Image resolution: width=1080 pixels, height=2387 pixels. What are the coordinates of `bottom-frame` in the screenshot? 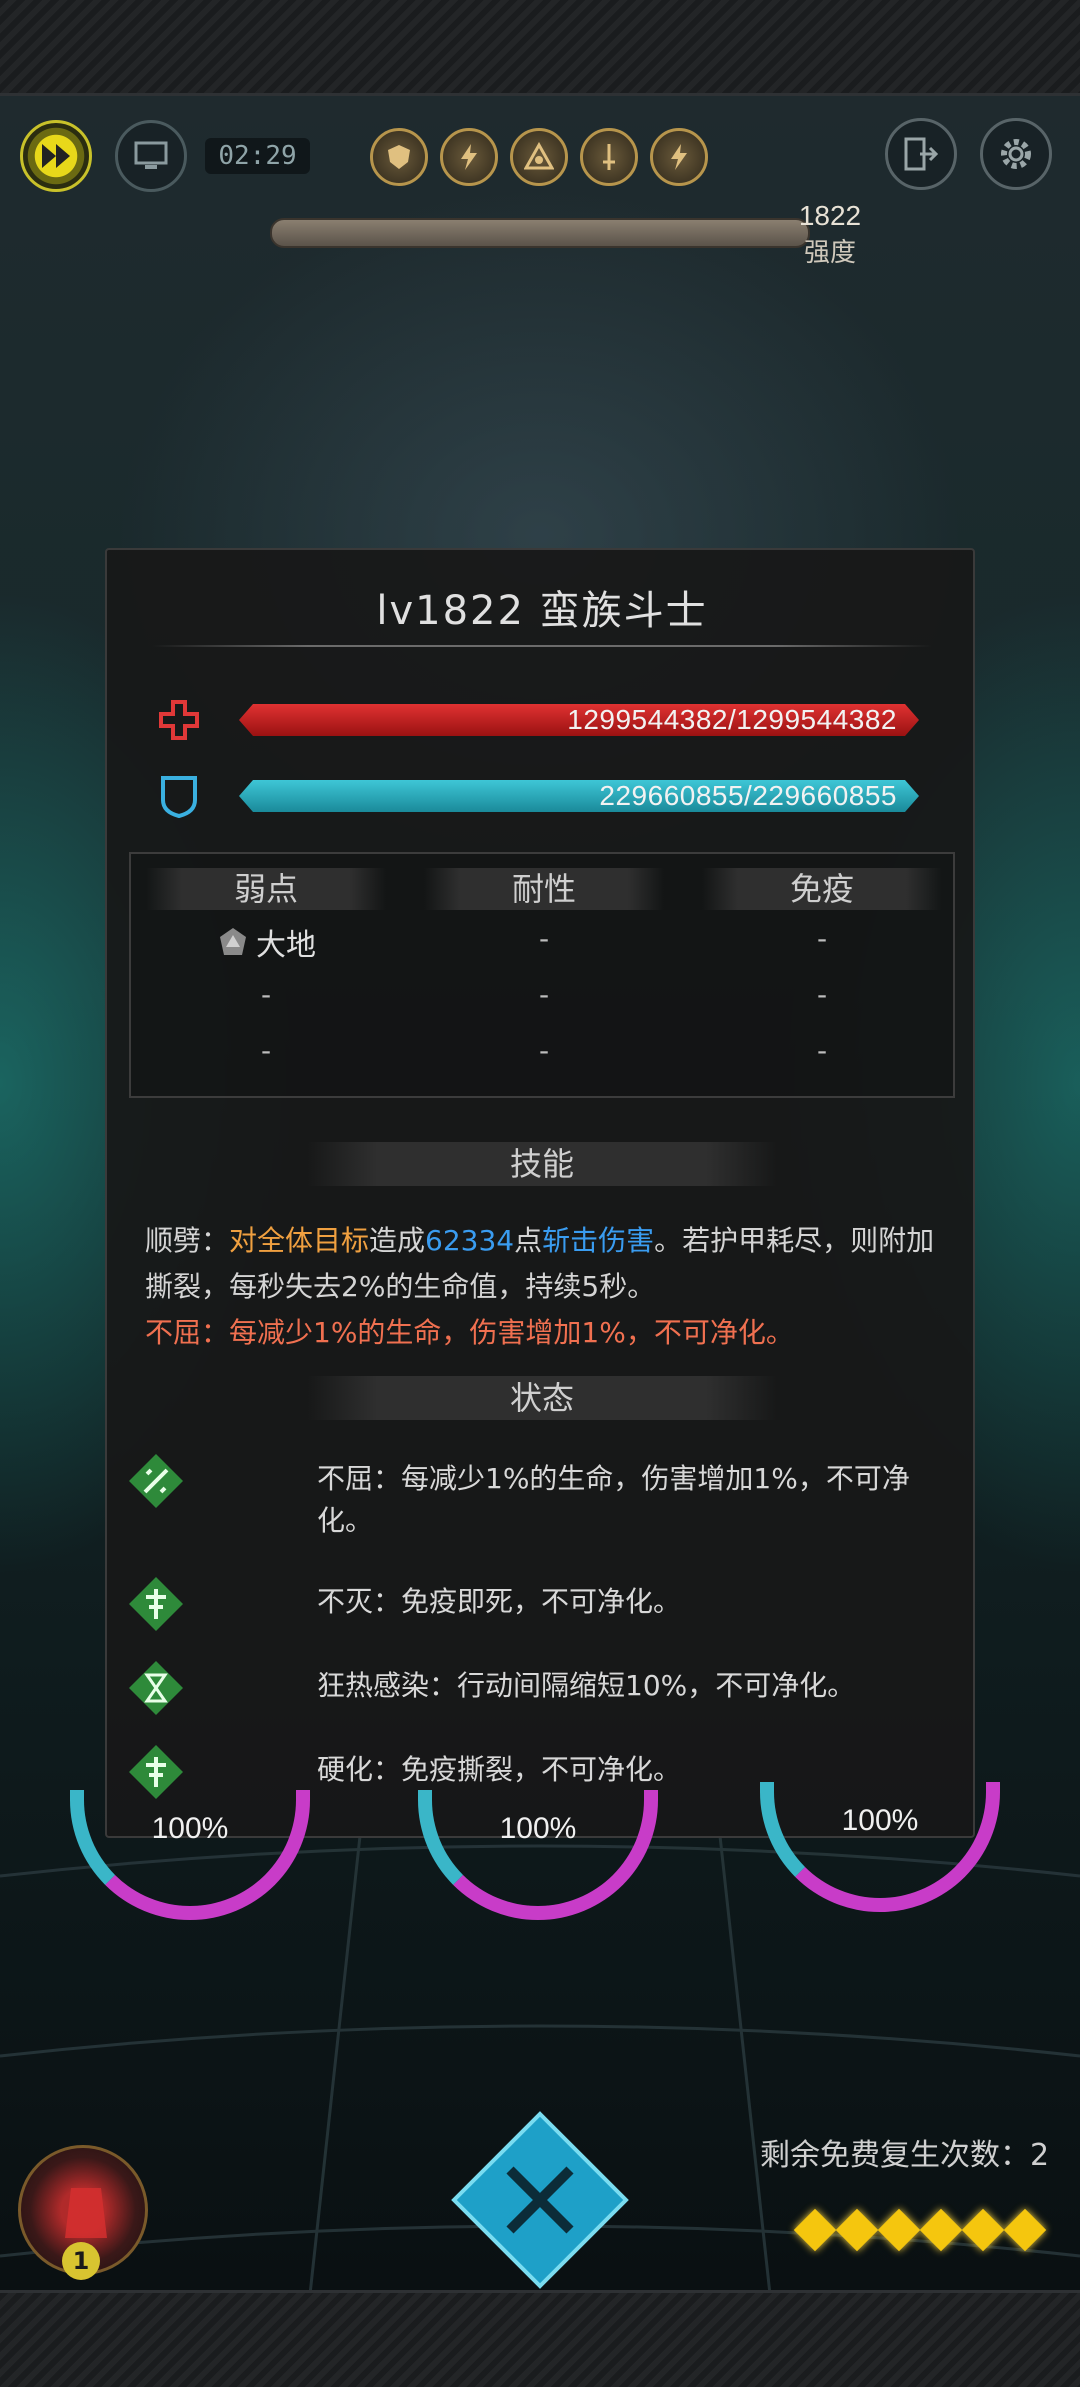 It's located at (540, 2338).